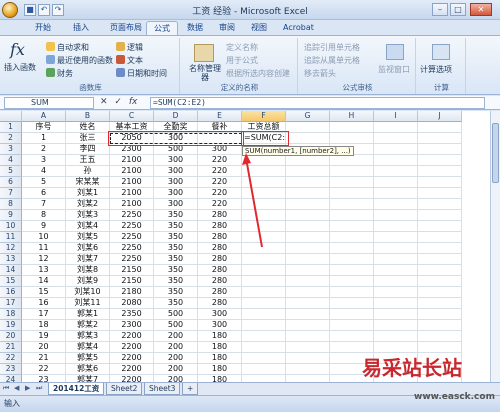 The height and width of the screenshot is (412, 500). I want to click on arrow-head, so click(246, 159).